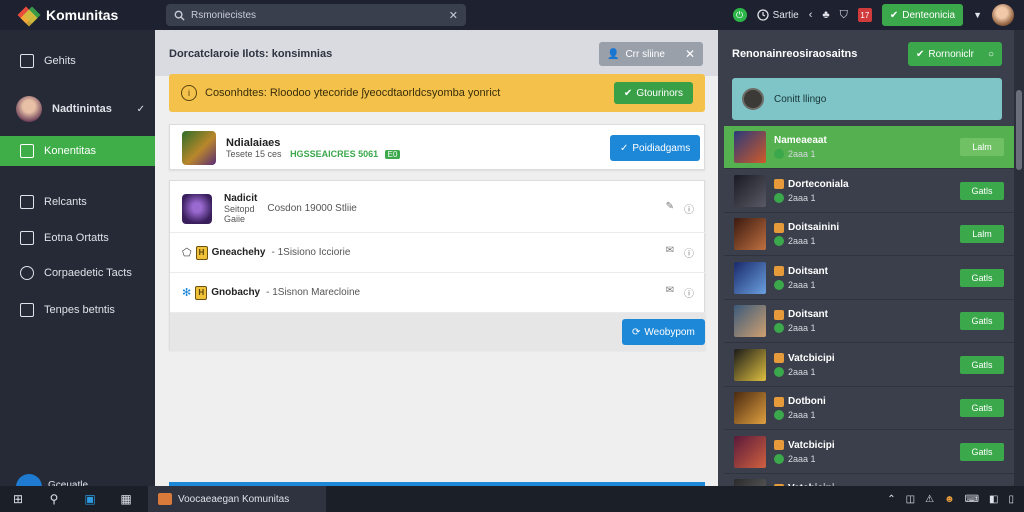 The height and width of the screenshot is (512, 1024). Describe the element at coordinates (864, 15) in the screenshot. I see `notifications-icon: 17` at that location.